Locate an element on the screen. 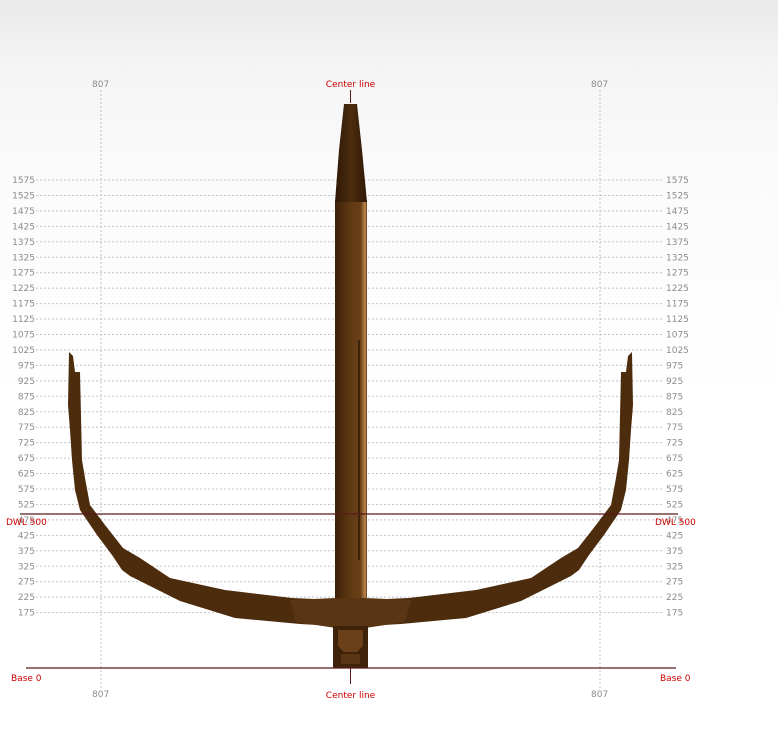 The image size is (778, 743). dwl-label-left: DWL 500 is located at coordinates (26, 523).